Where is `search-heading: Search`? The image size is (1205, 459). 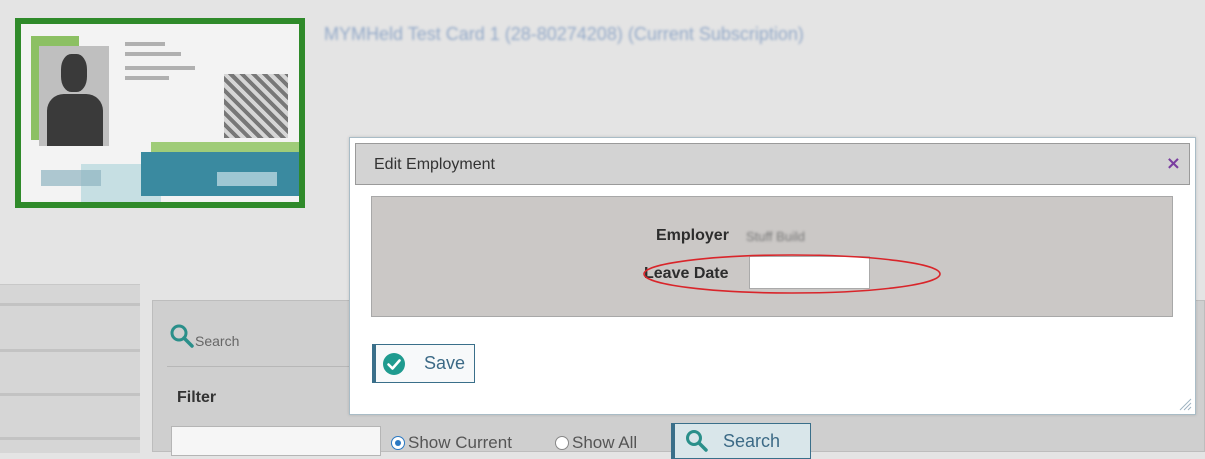
search-heading: Search is located at coordinates (204, 336).